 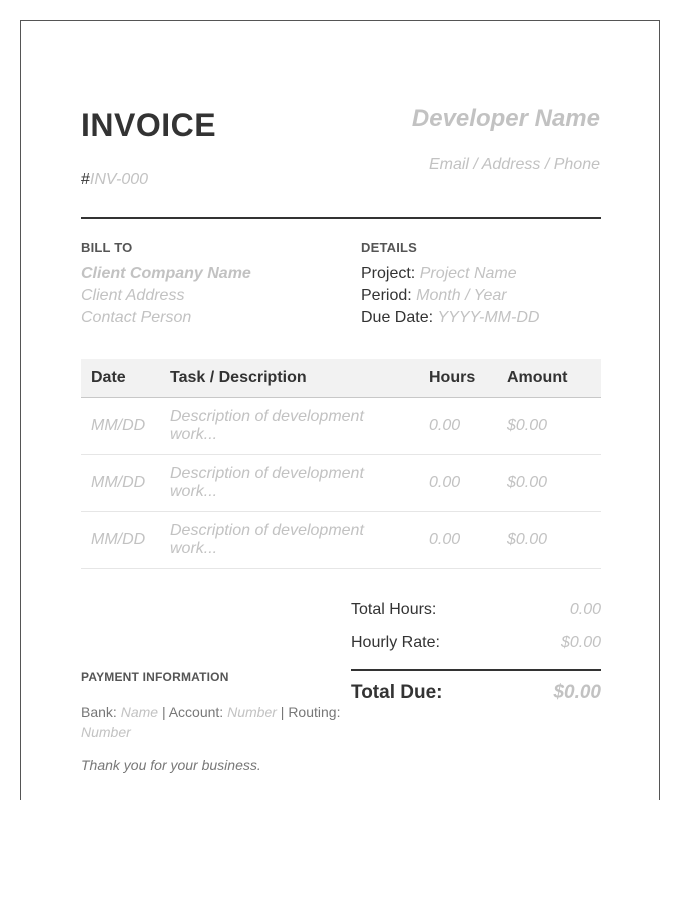 What do you see at coordinates (107, 247) in the screenshot?
I see `bill-to-label: BILL TO` at bounding box center [107, 247].